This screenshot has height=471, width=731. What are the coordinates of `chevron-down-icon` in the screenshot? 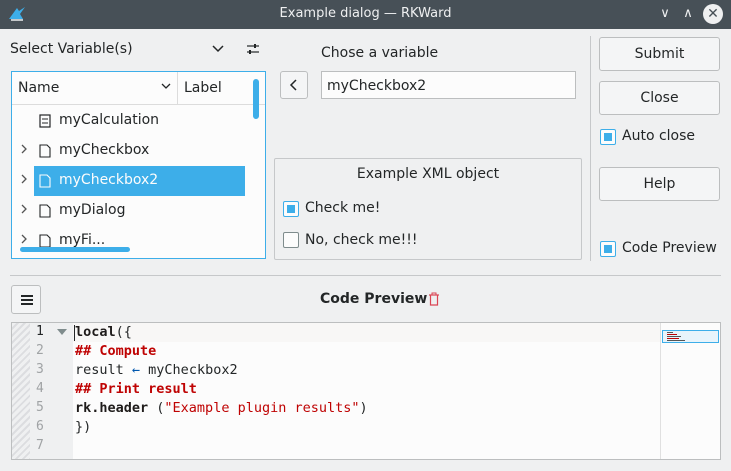 It's located at (218, 49).